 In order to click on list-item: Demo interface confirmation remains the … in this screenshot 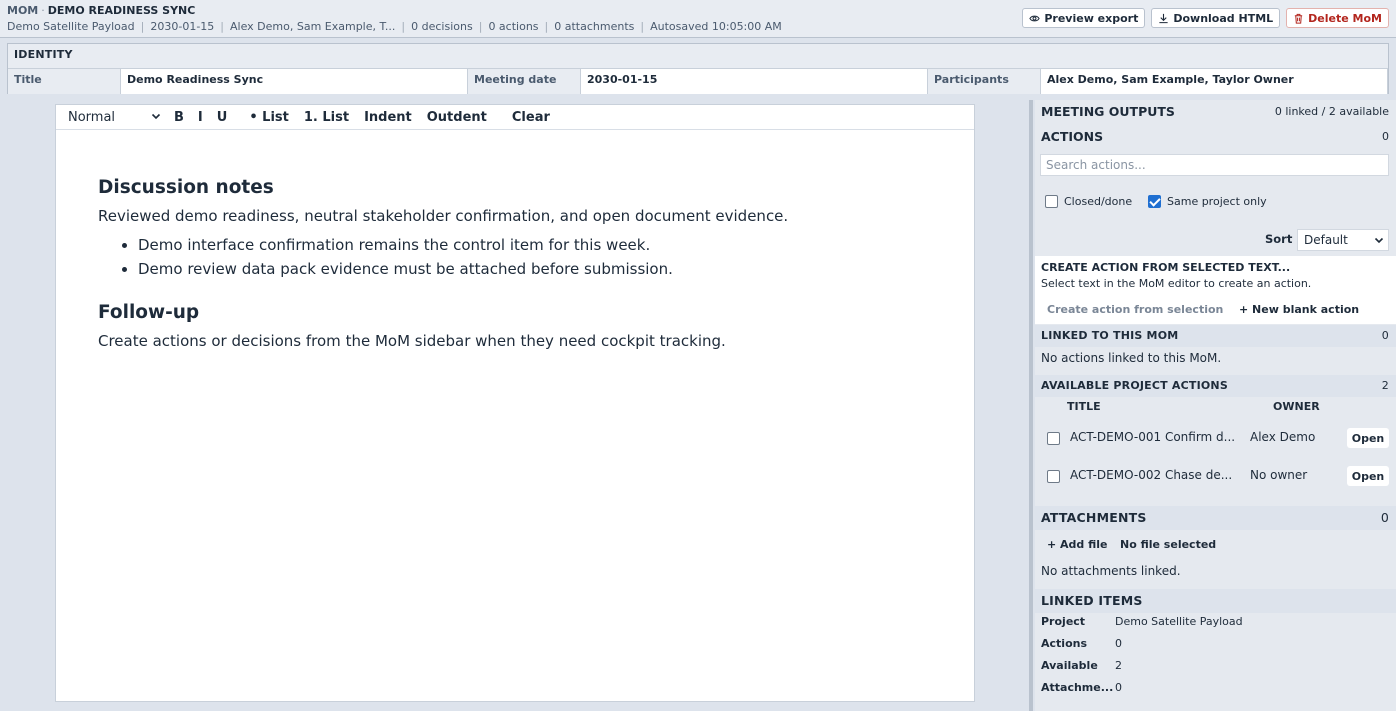, I will do `click(538, 245)`.